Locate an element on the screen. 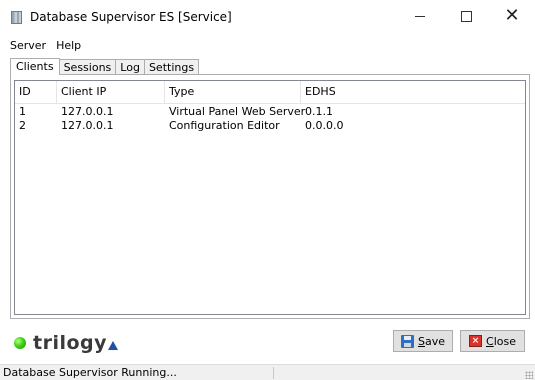  menu-help: Help is located at coordinates (68, 46).